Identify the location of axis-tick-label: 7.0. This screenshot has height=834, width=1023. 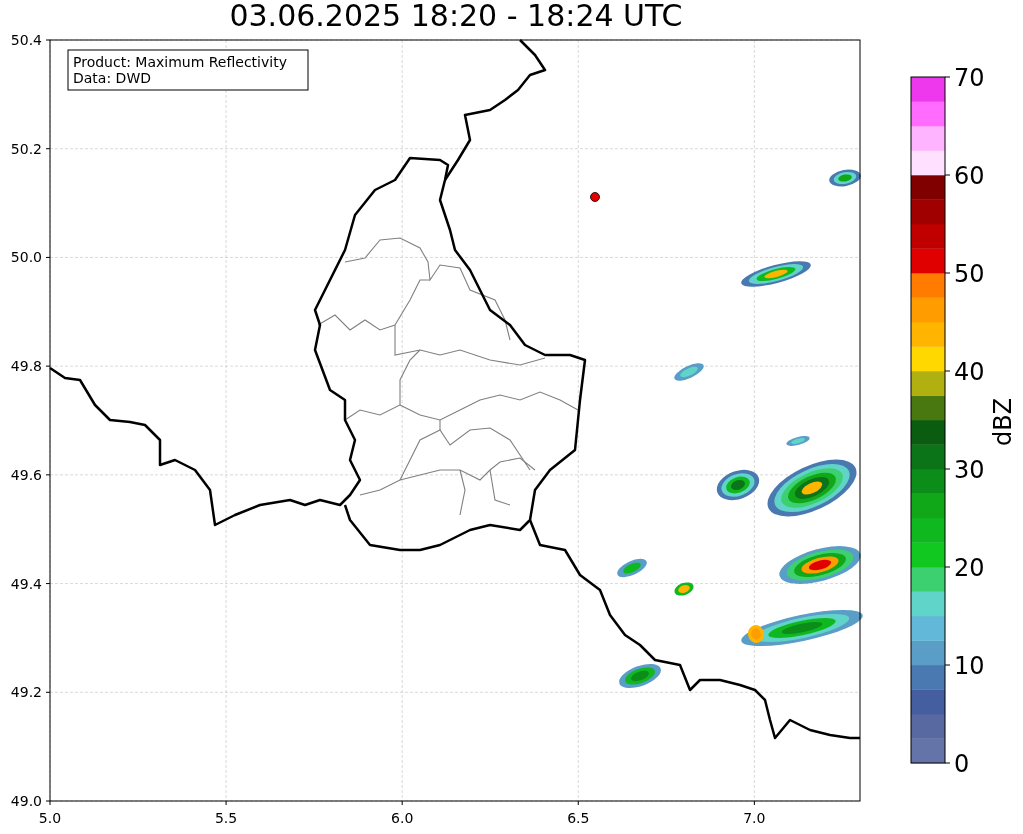
(754, 818).